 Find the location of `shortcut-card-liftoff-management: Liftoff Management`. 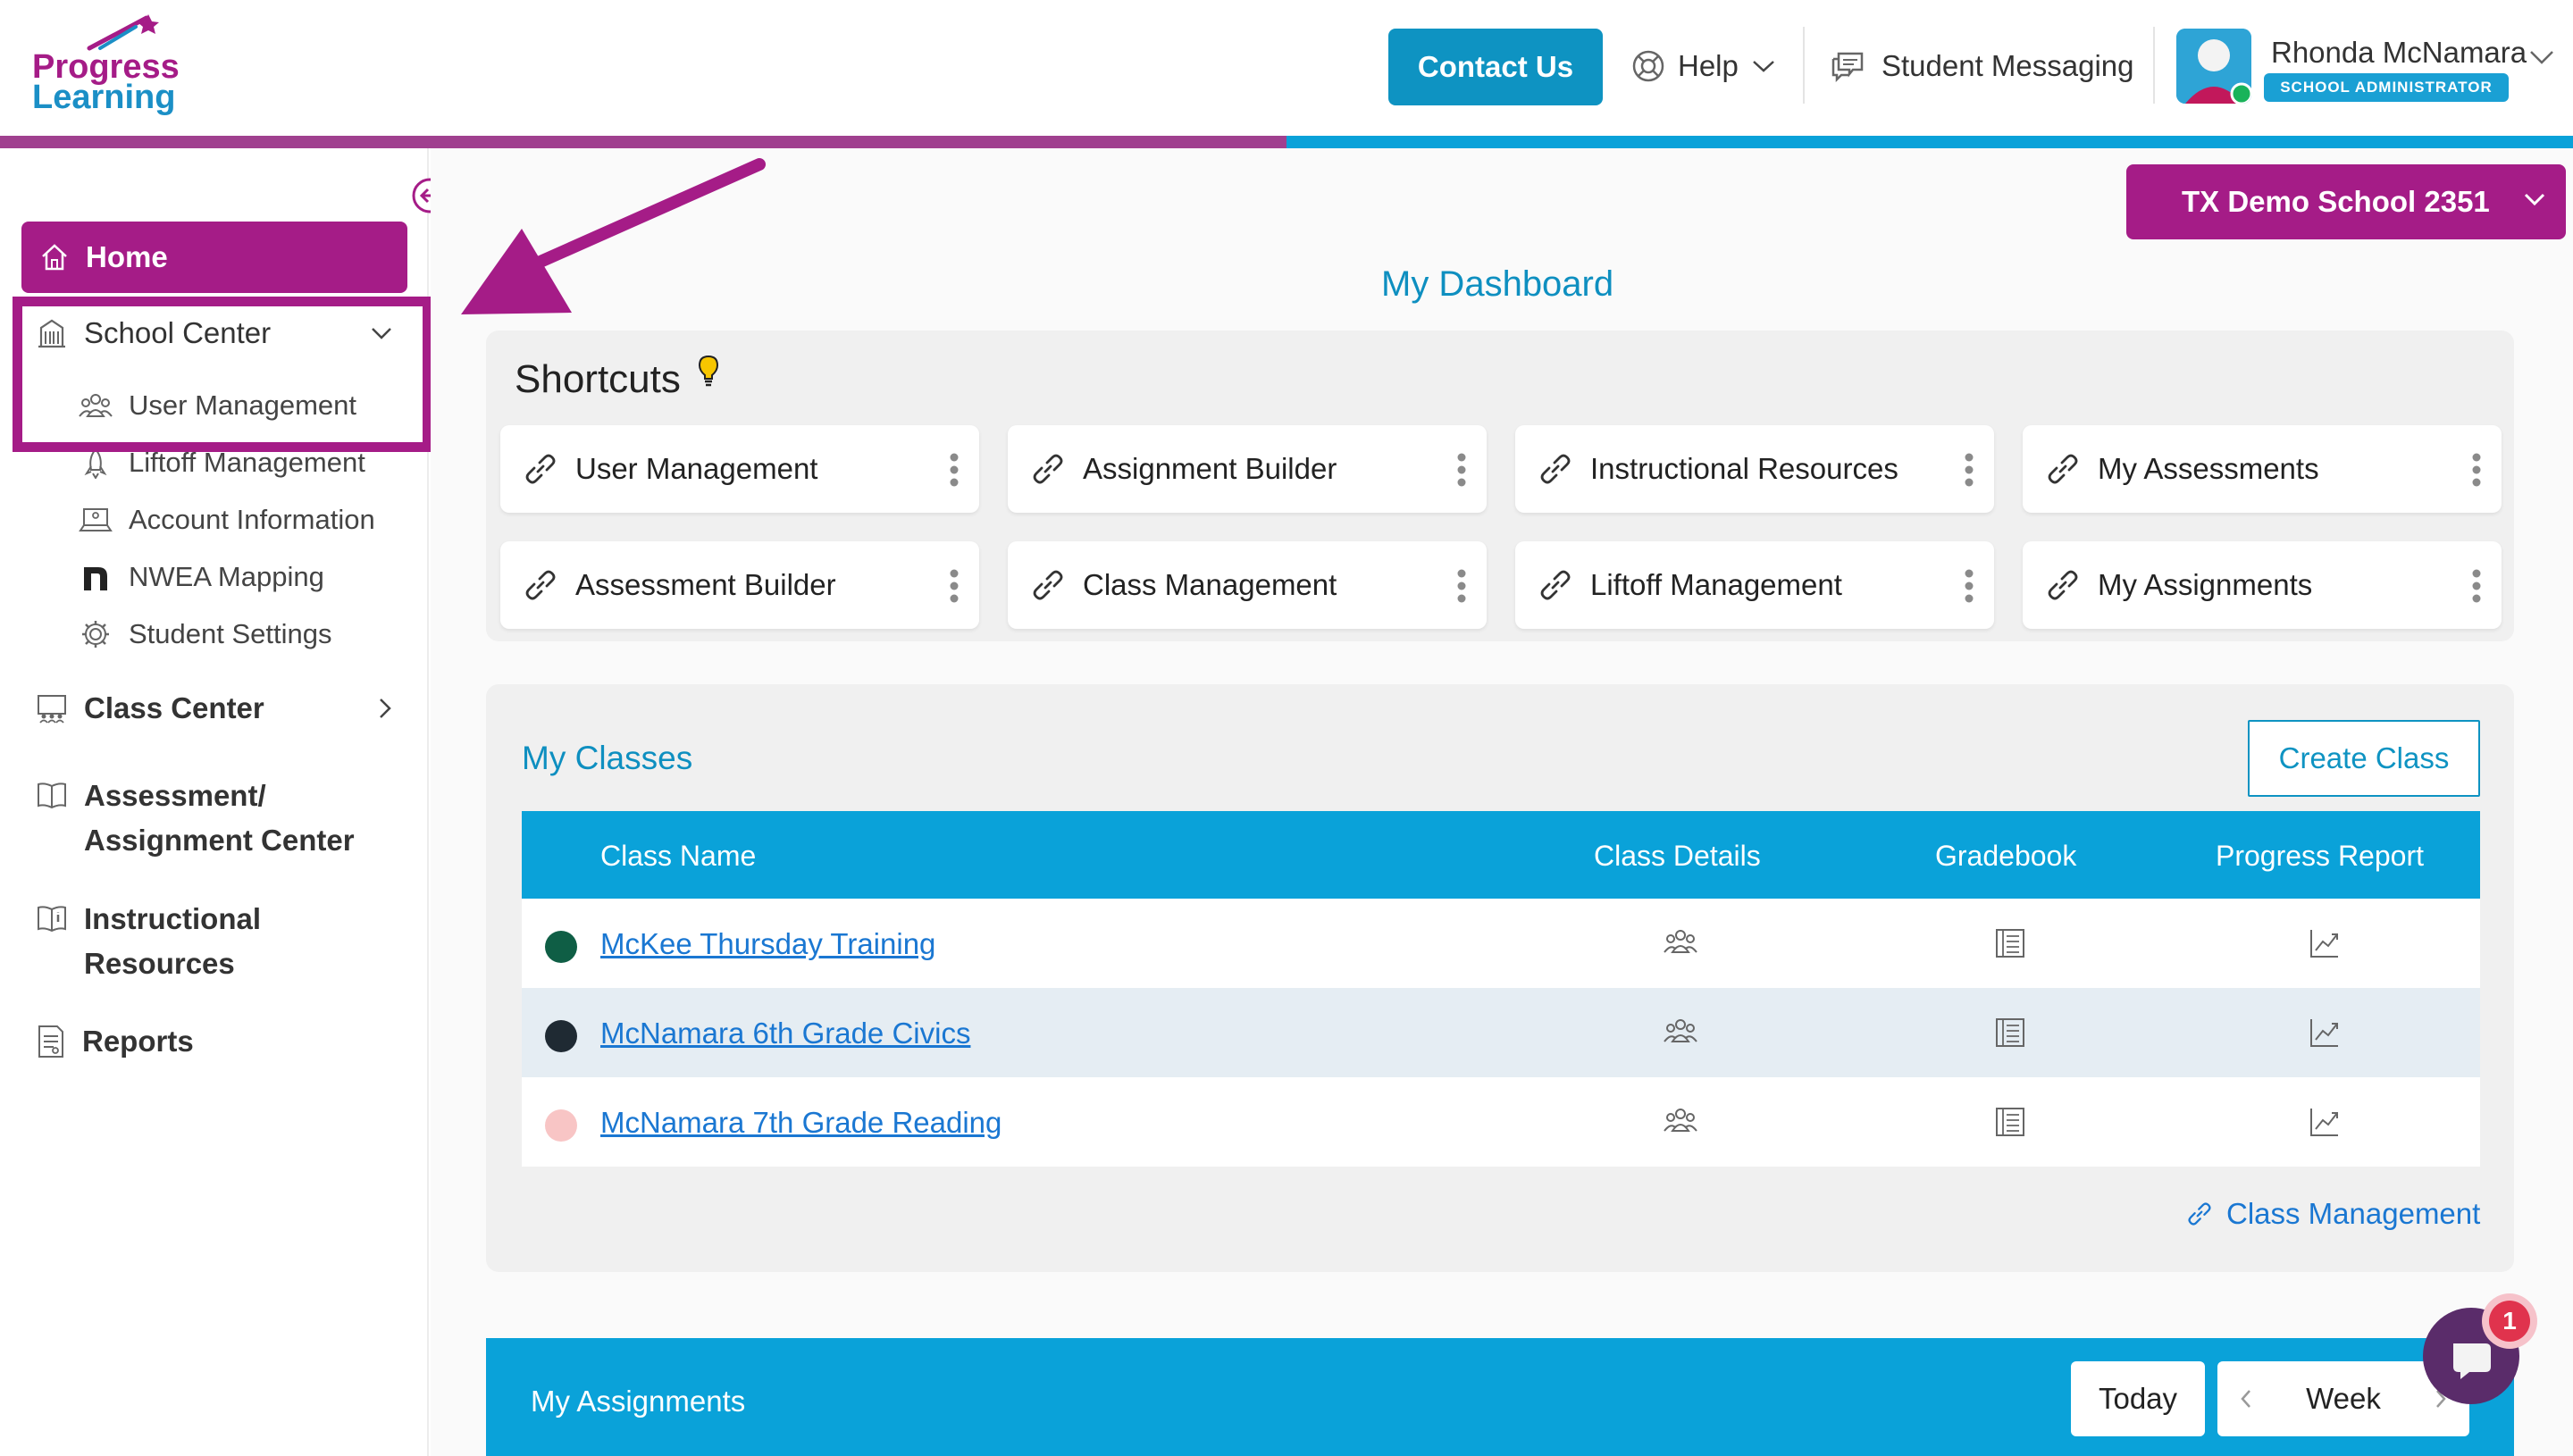

shortcut-card-liftoff-management: Liftoff Management is located at coordinates (1754, 585).